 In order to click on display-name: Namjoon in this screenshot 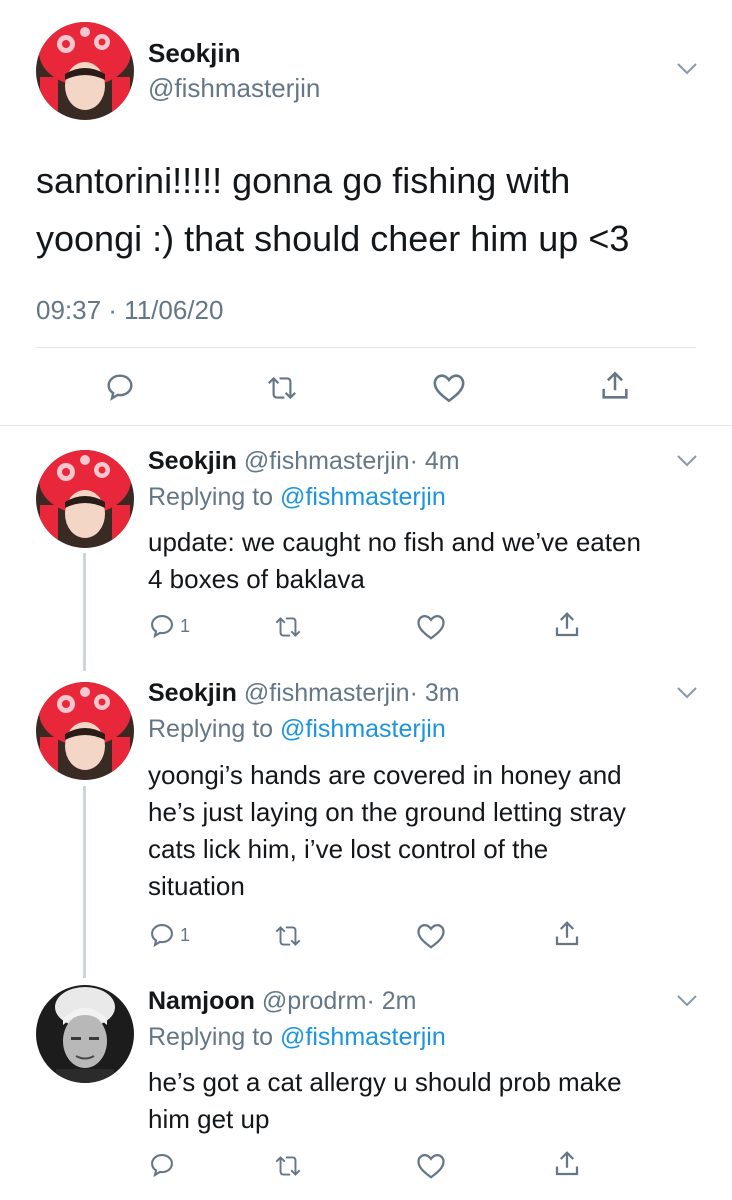, I will do `click(201, 1001)`.